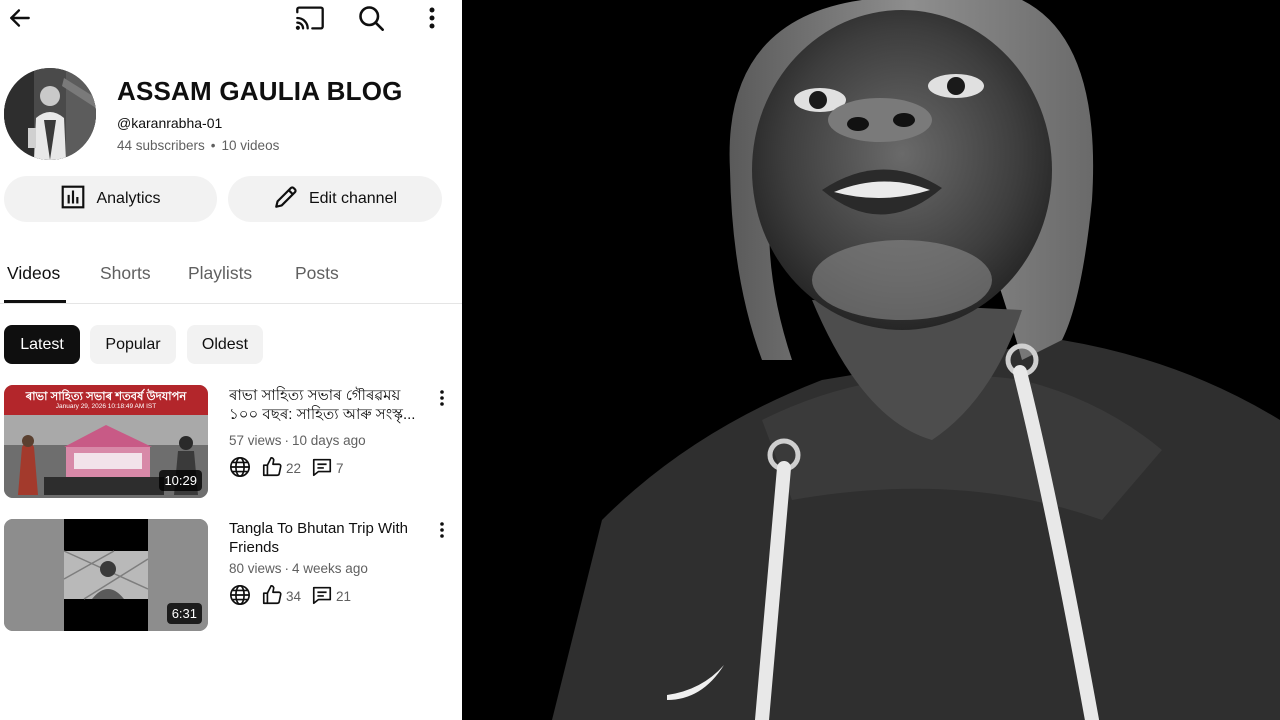 The image size is (1280, 720). I want to click on cast-icon, so click(310, 18).